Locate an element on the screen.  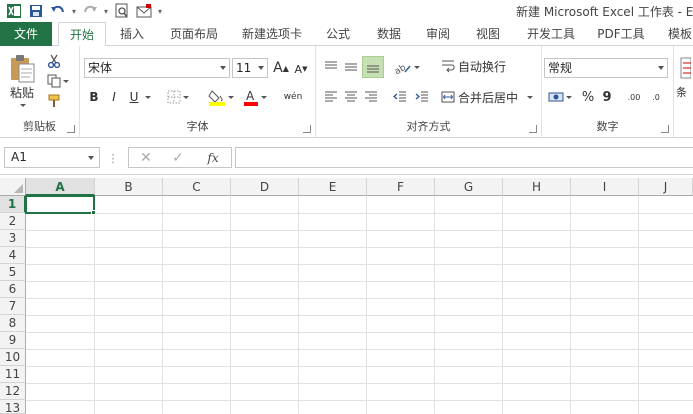
email-icon is located at coordinates (144, 11).